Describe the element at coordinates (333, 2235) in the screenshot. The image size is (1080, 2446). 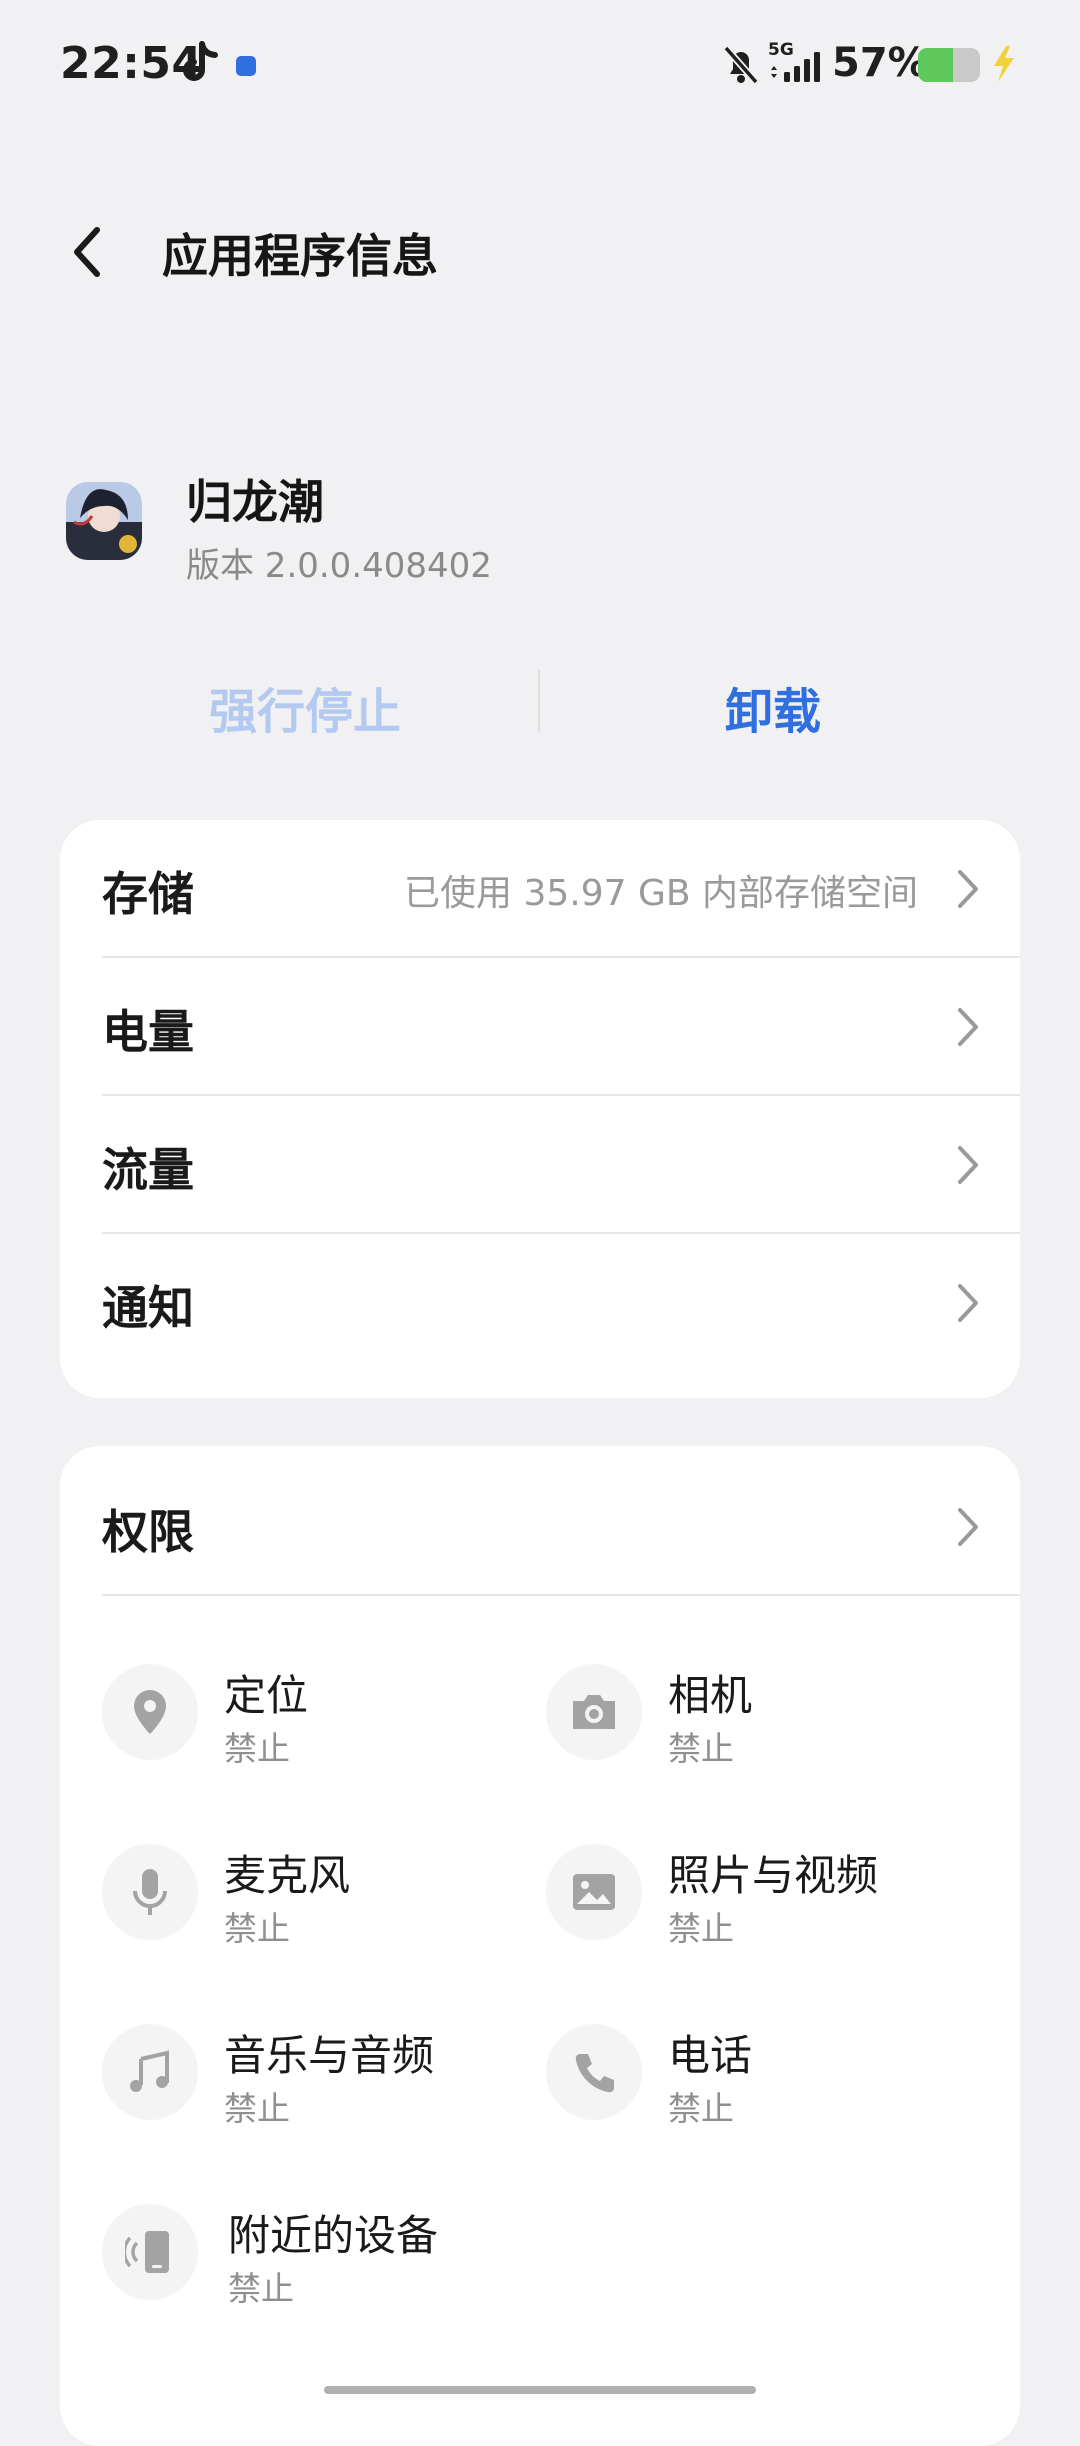
I see `permission-name: 附近的设备` at that location.